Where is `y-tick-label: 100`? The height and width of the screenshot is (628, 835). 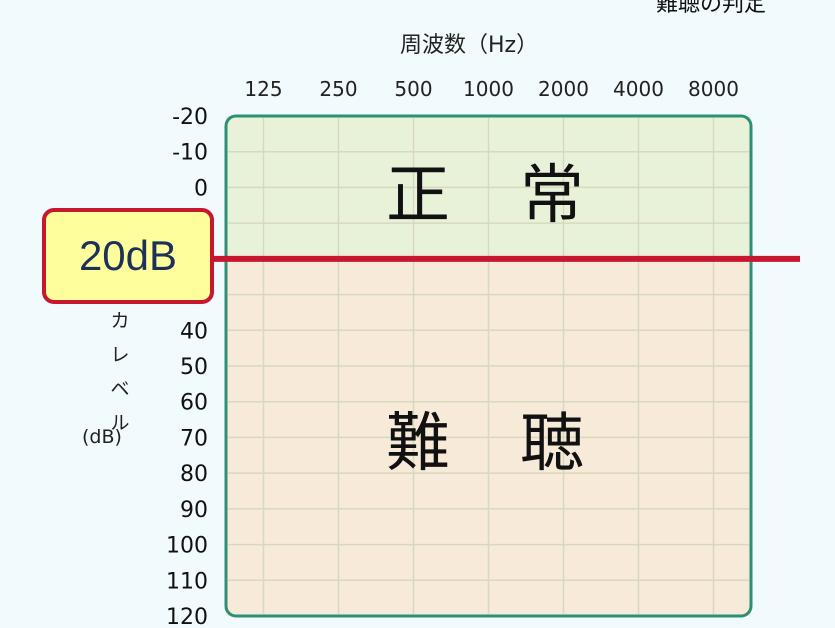
y-tick-label: 100 is located at coordinates (187, 546).